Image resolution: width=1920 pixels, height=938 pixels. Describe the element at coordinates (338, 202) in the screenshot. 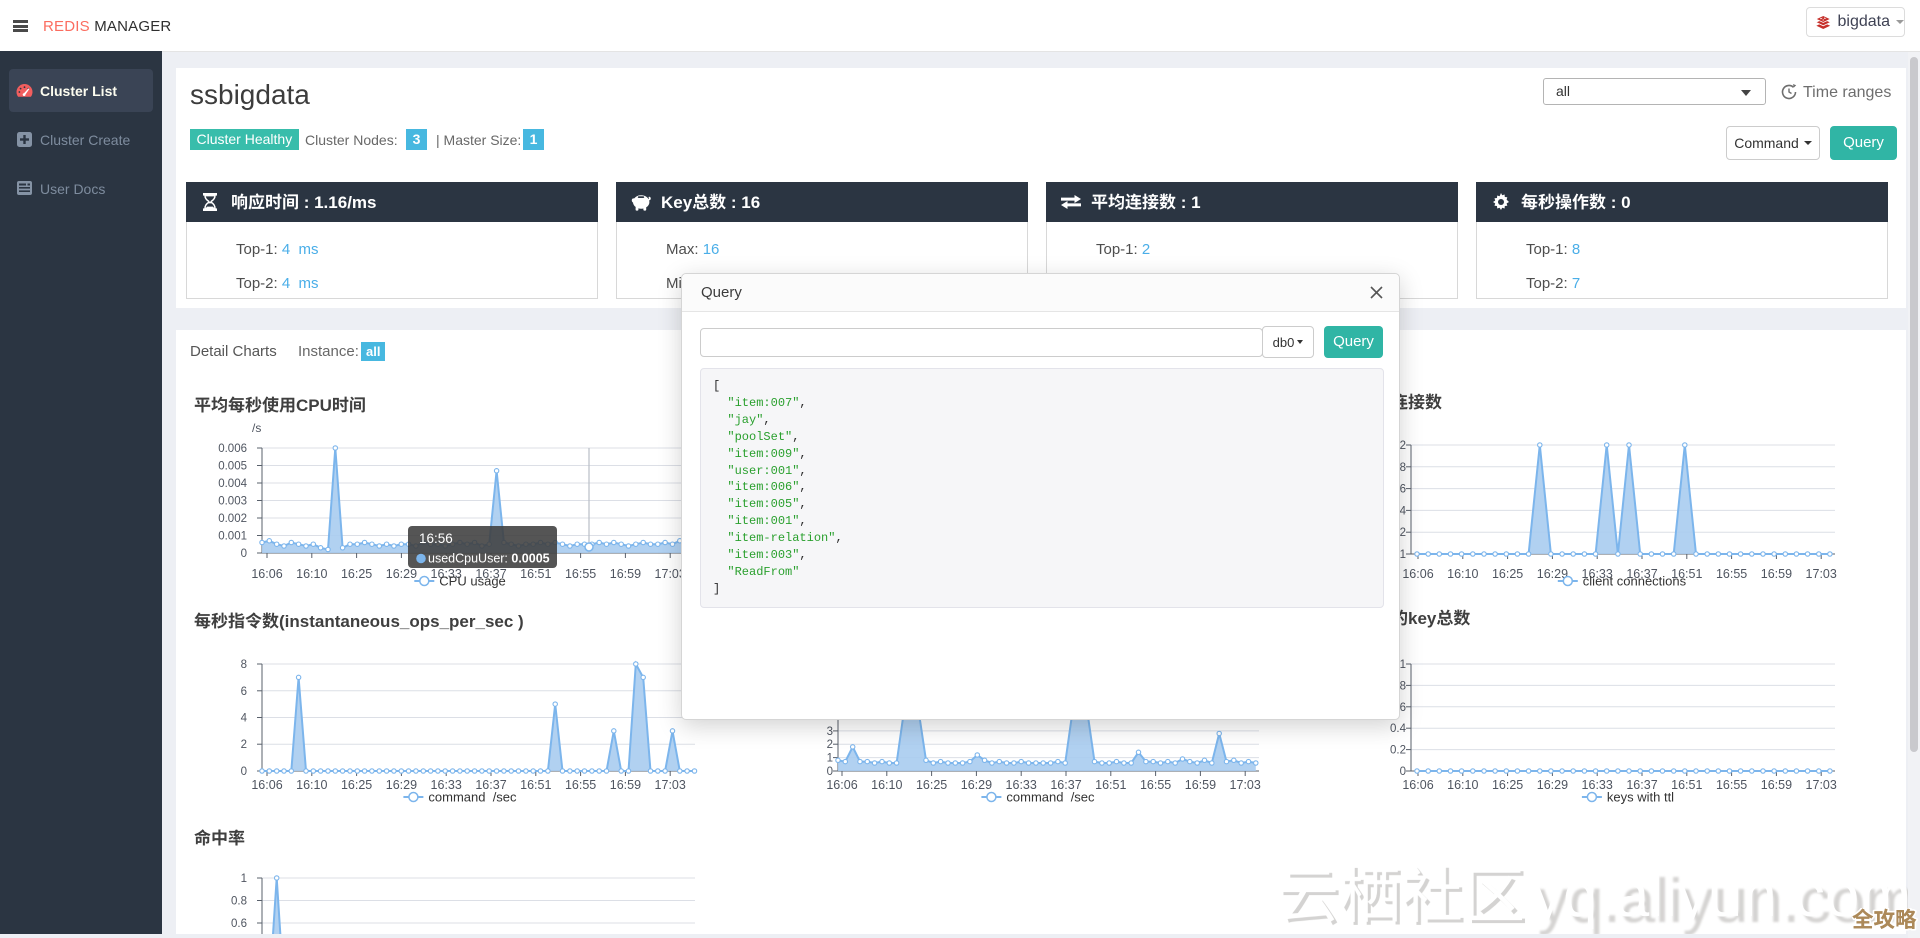

I see `svg-text:: 1.16/ms: : 1.16/ms` at that location.